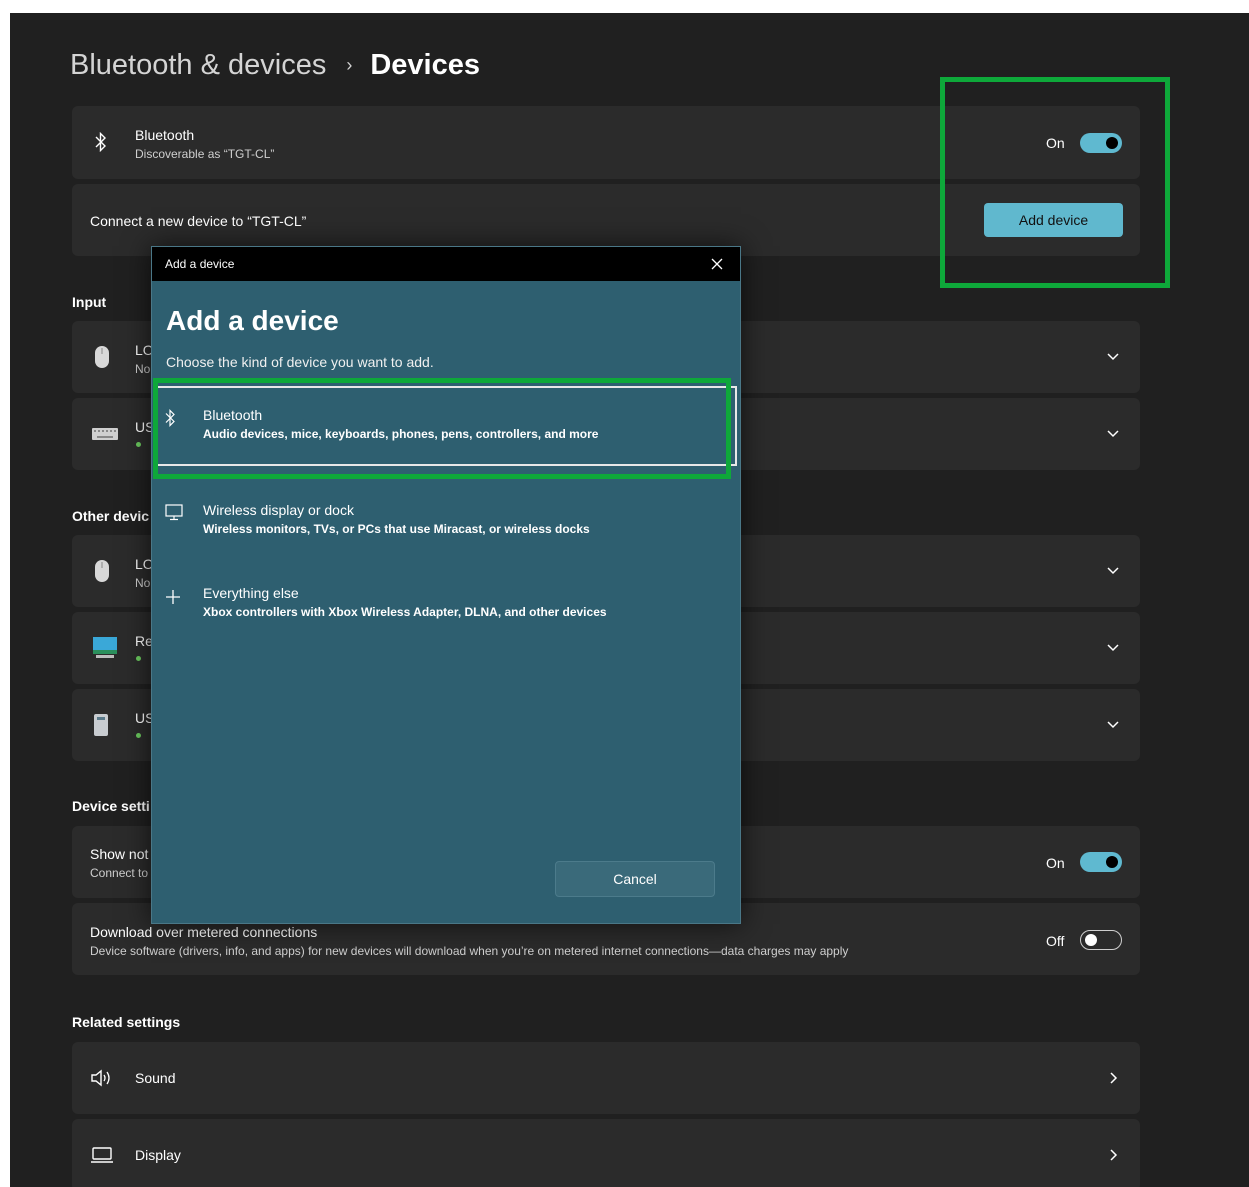 This screenshot has height=1187, width=1249. I want to click on bluetooth-subtitle: Discoverable as “TGT-CL”, so click(205, 154).